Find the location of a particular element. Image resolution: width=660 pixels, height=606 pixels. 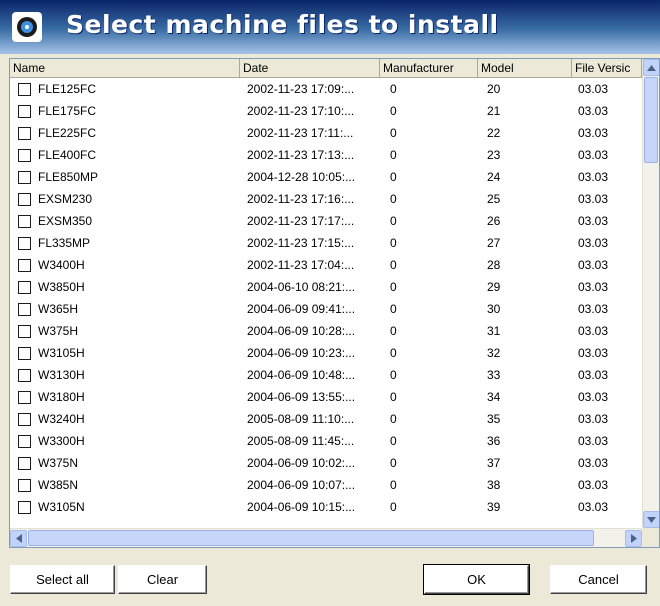

cell-model: 31 is located at coordinates (494, 331).